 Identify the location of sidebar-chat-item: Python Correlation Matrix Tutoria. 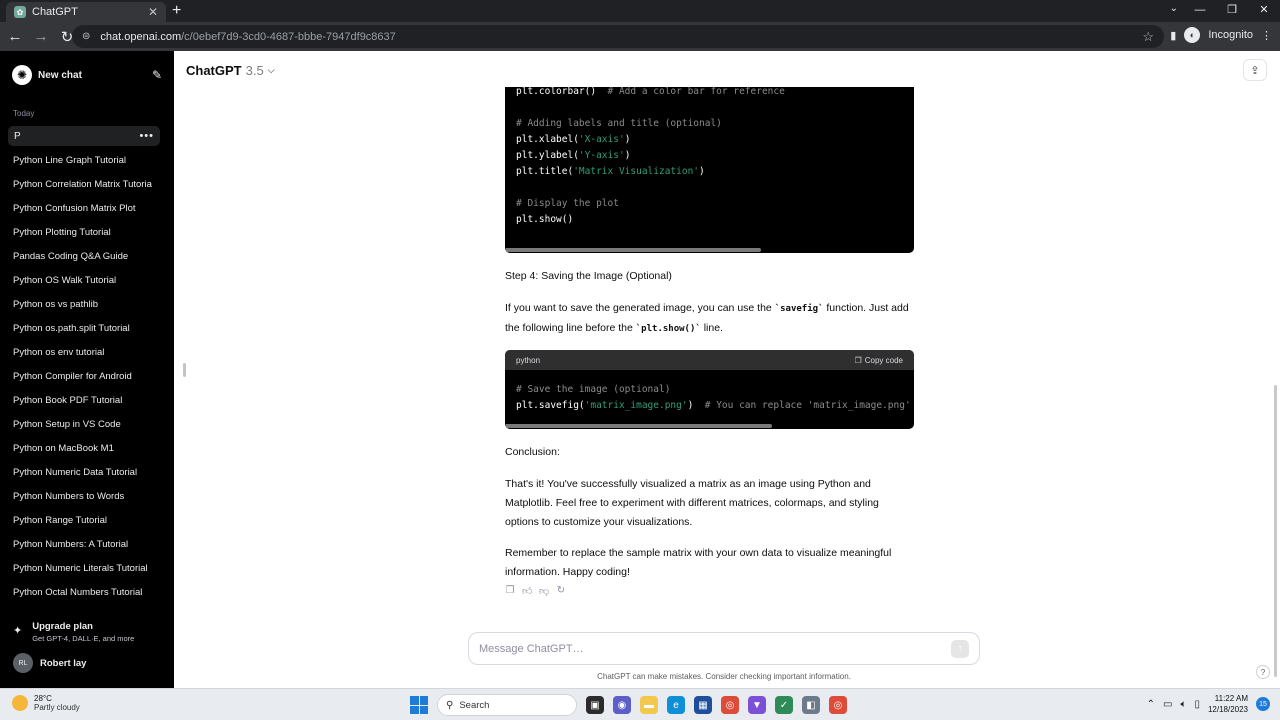
(84, 188).